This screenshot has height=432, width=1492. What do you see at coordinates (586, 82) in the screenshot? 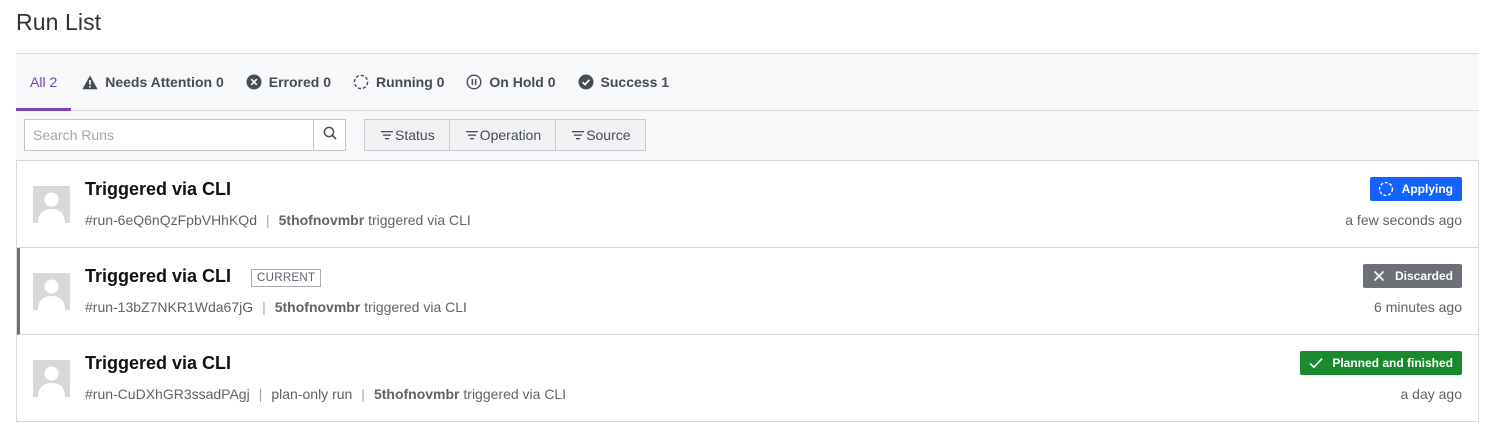
I see `check-circle-icon` at bounding box center [586, 82].